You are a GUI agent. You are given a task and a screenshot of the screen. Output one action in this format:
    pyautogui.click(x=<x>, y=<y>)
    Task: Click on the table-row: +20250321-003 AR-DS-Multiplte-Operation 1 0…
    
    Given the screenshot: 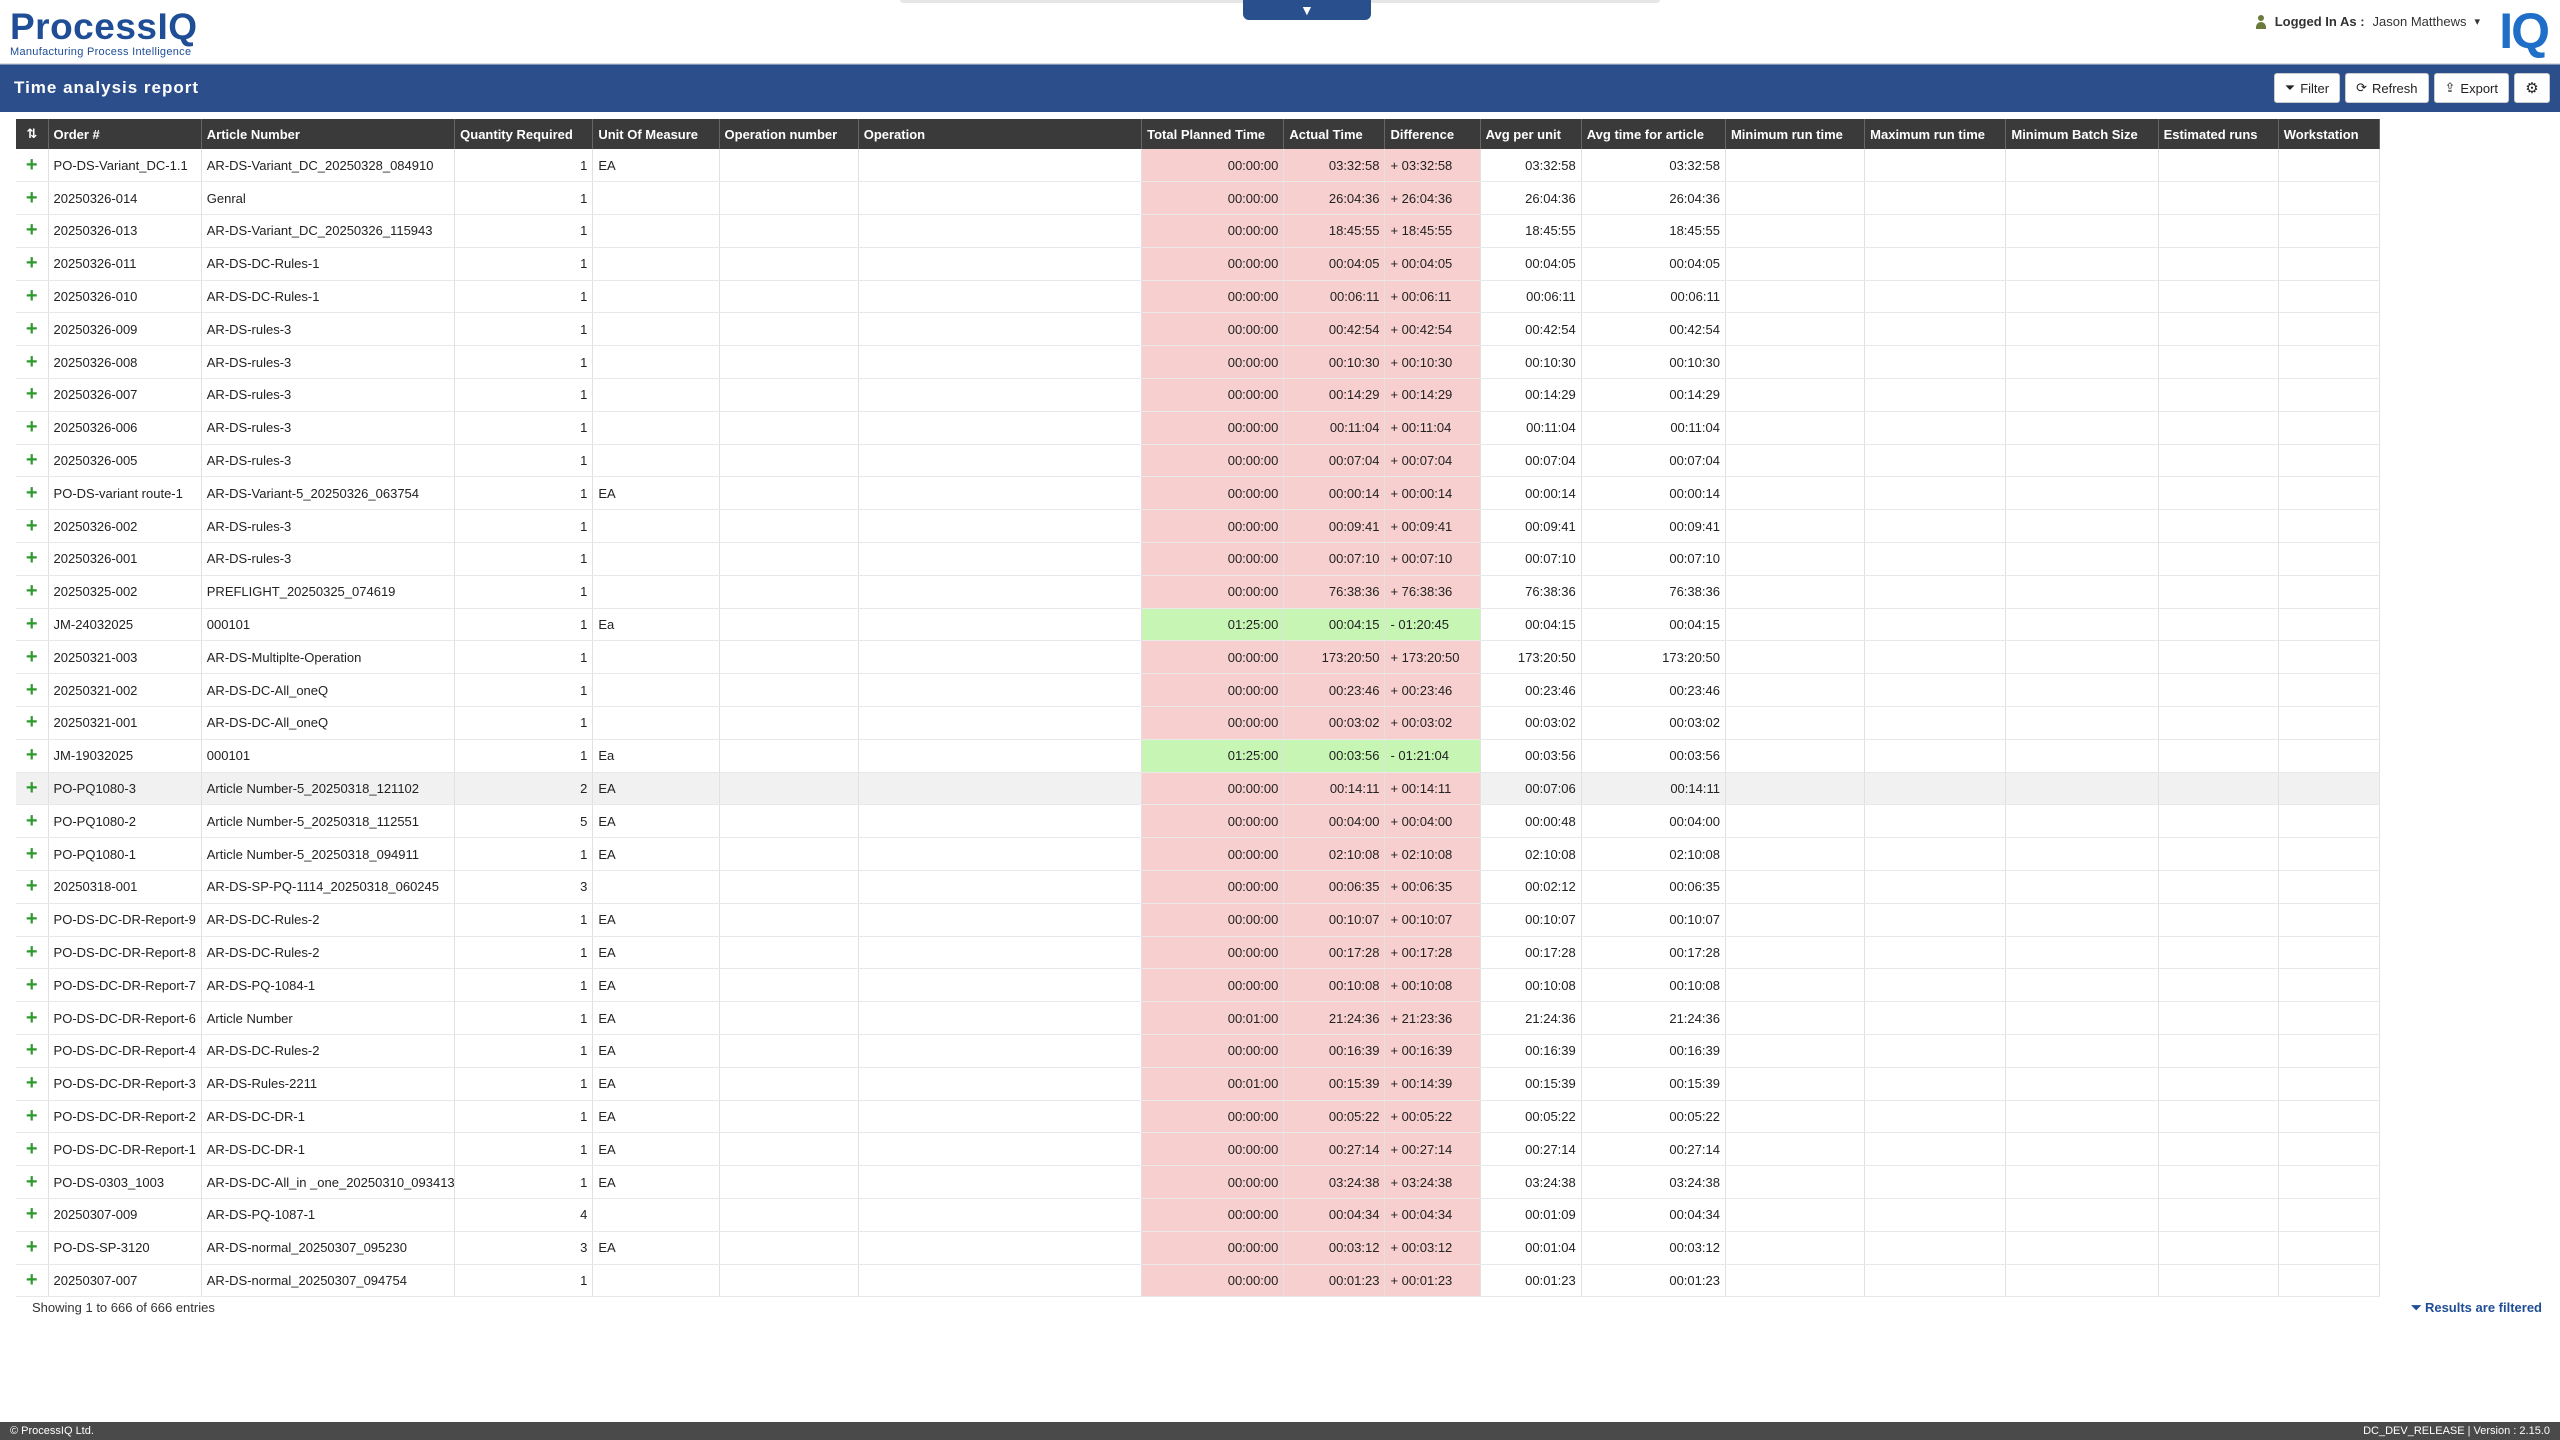 What is the action you would take?
    pyautogui.click(x=1198, y=657)
    